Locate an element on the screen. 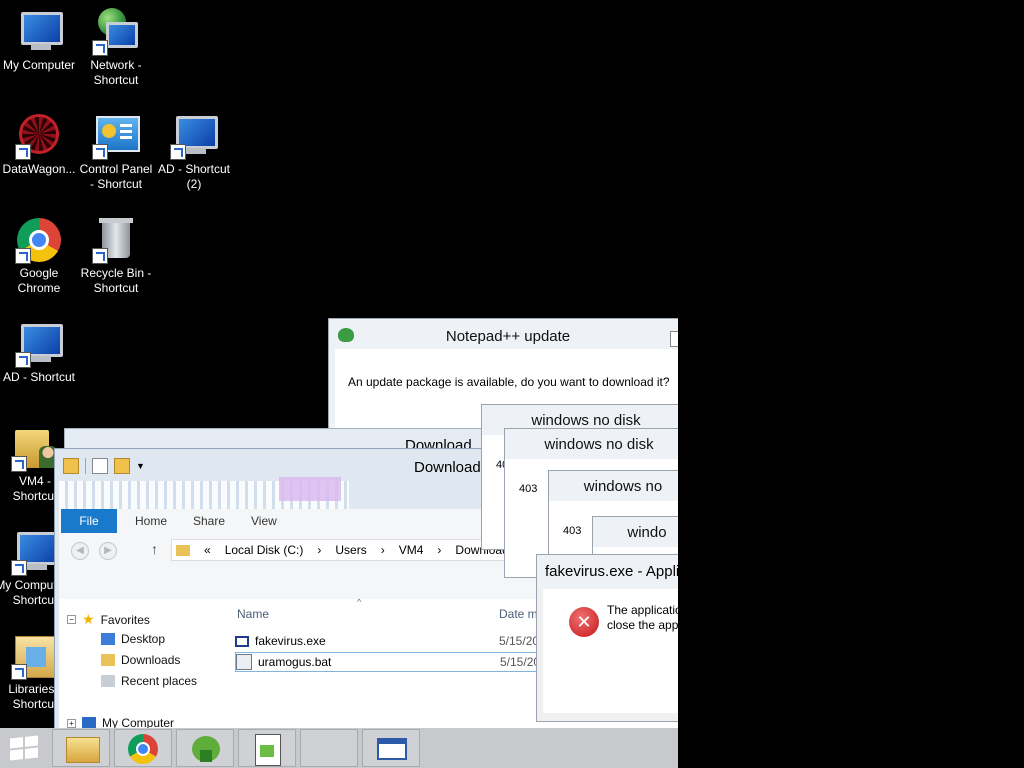  taskbar-file-explorer is located at coordinates (81, 748).